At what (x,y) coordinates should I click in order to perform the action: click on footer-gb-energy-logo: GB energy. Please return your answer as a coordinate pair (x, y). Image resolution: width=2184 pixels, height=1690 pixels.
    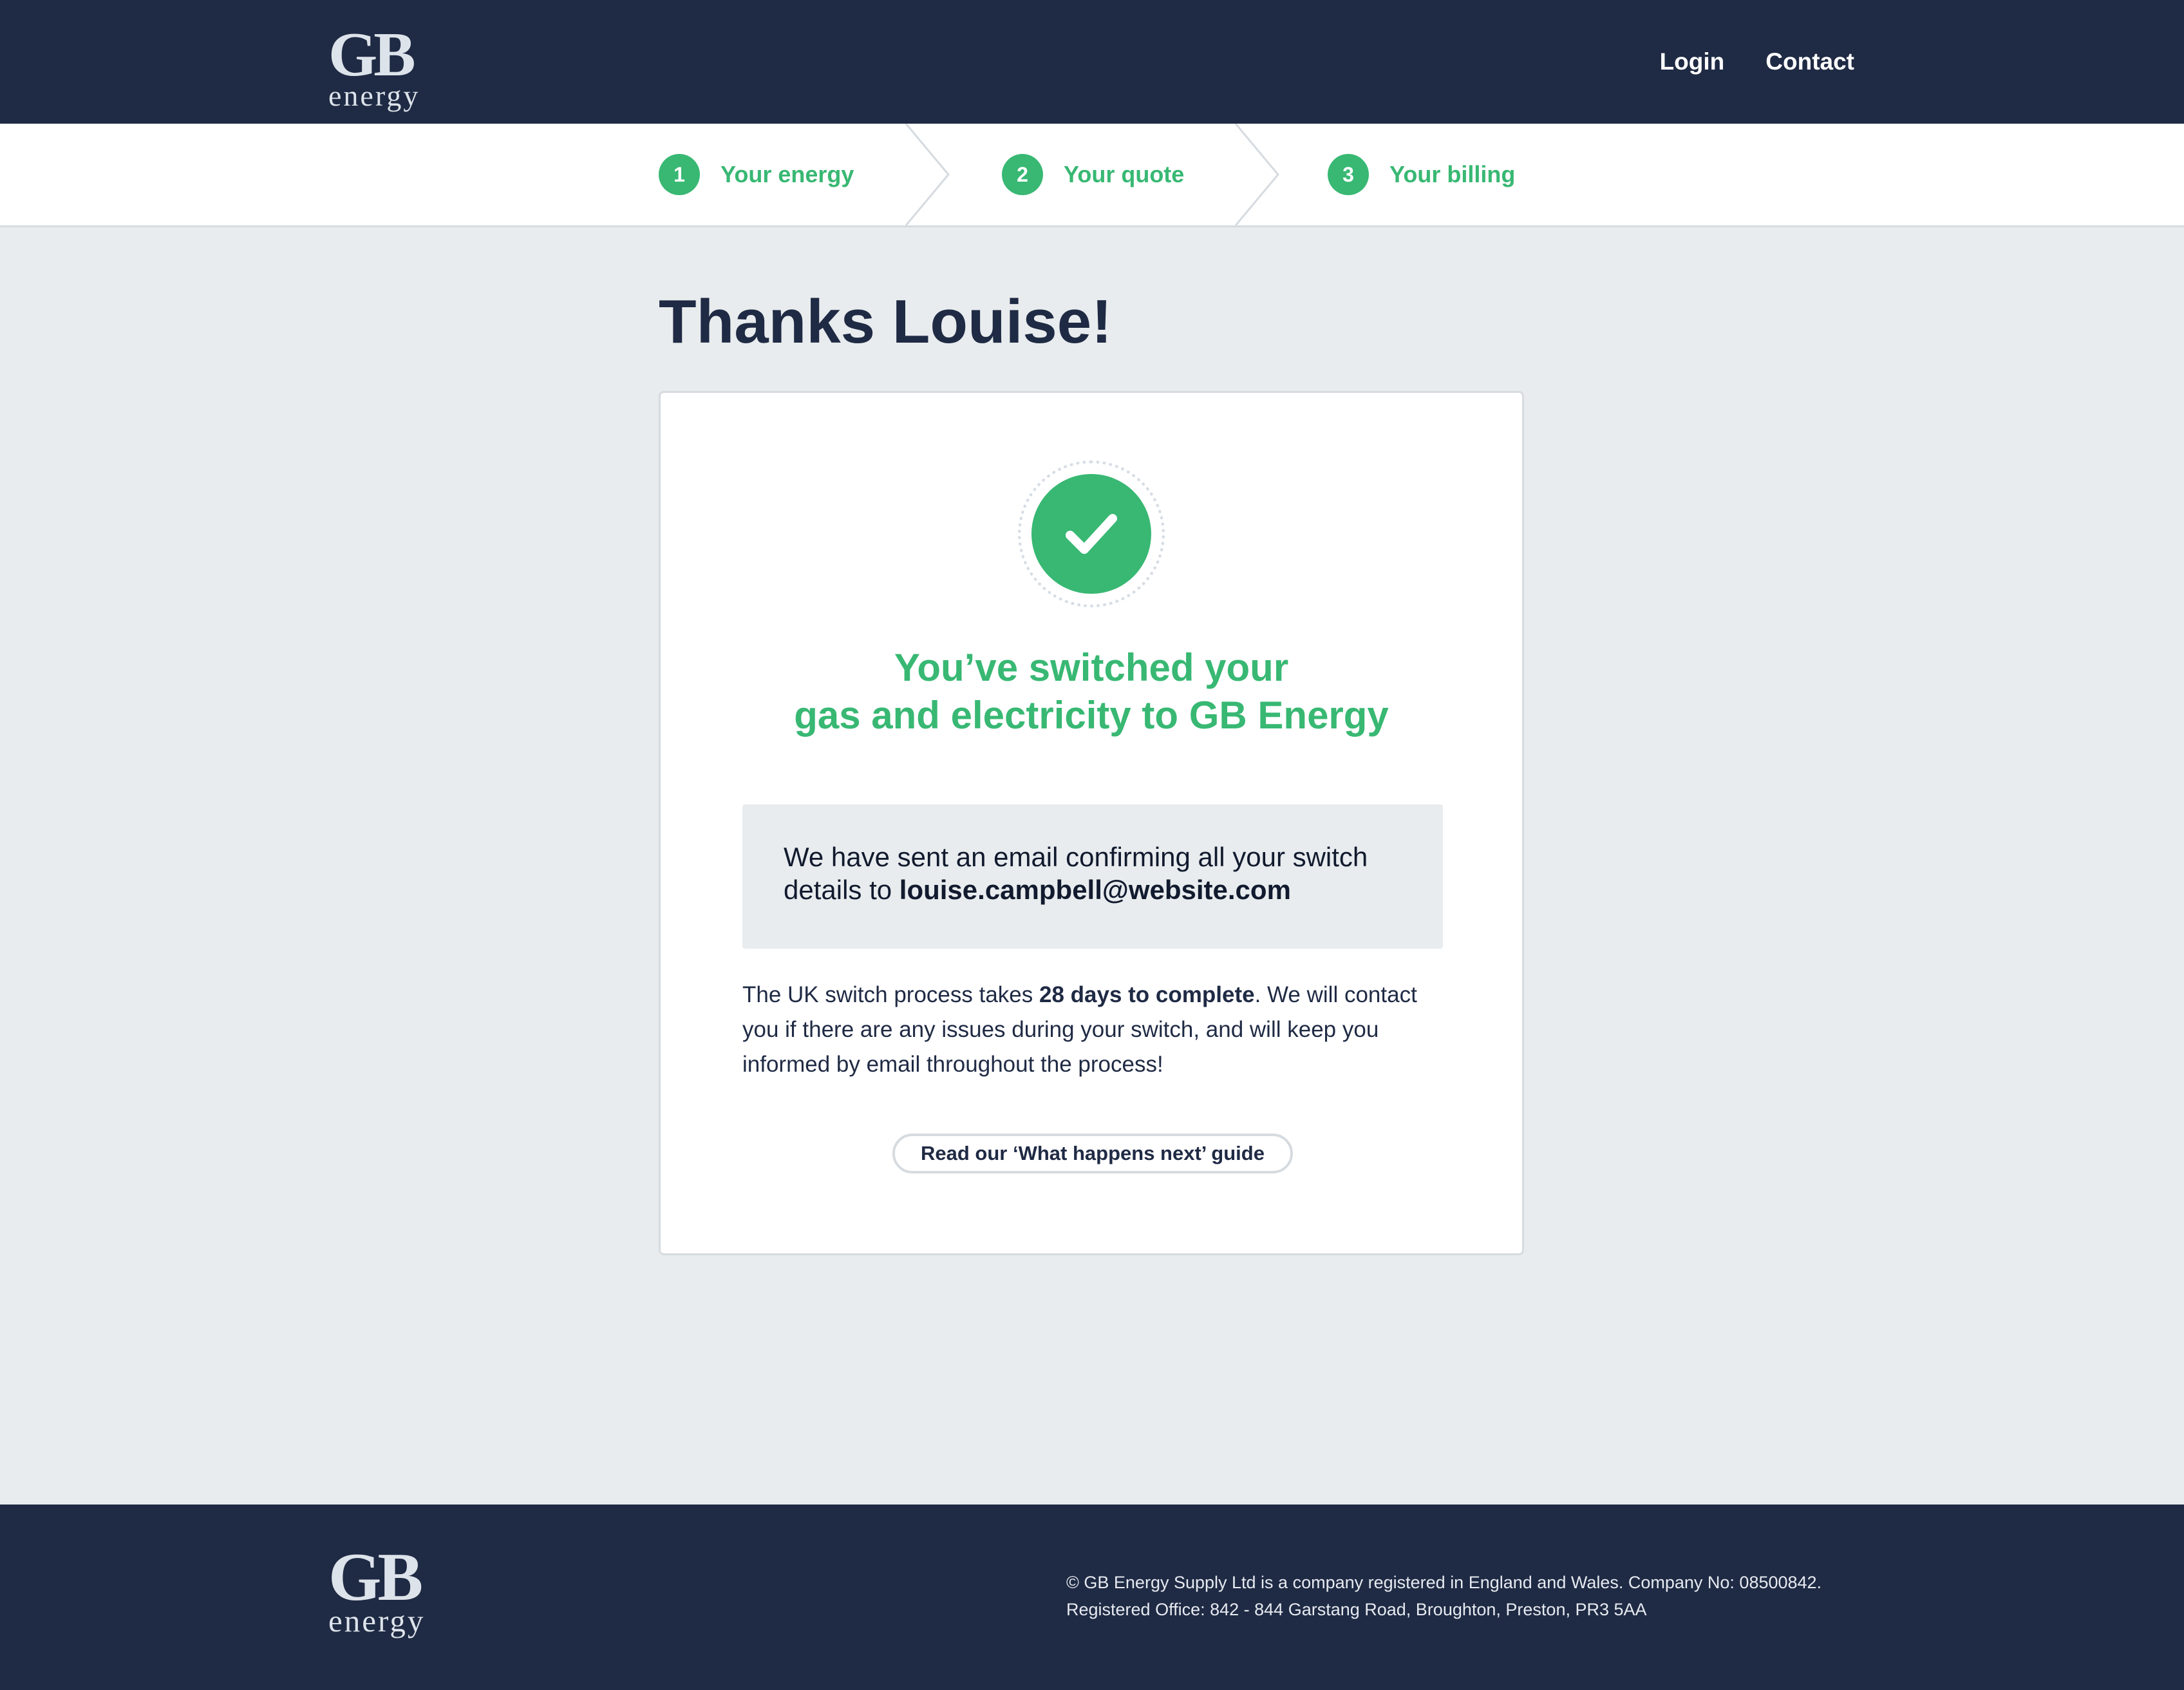
    Looking at the image, I should click on (376, 1590).